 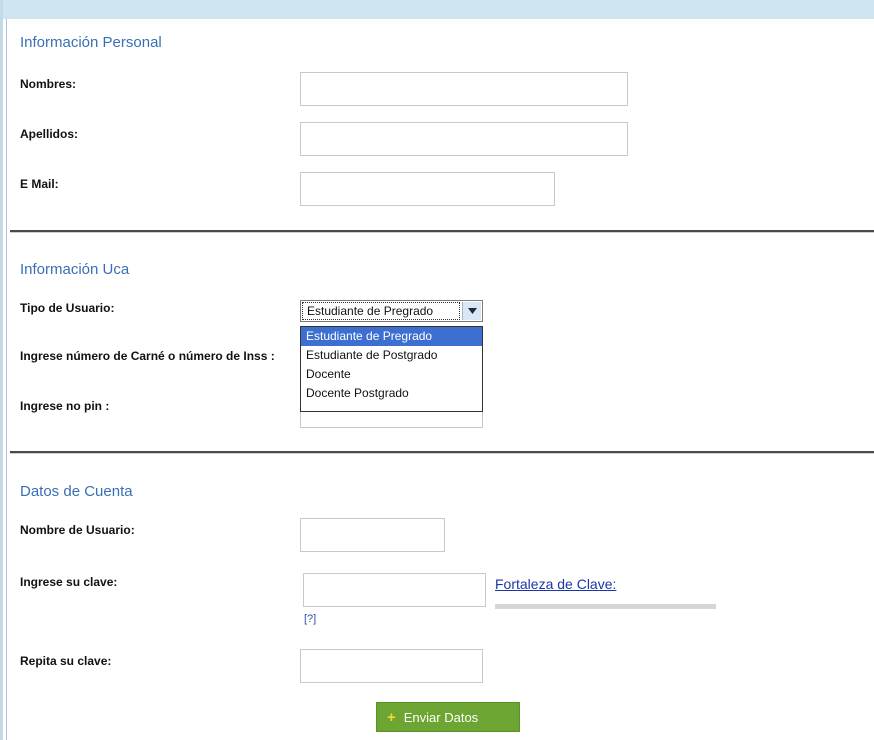 I want to click on chevron-down-icon, so click(x=472, y=311).